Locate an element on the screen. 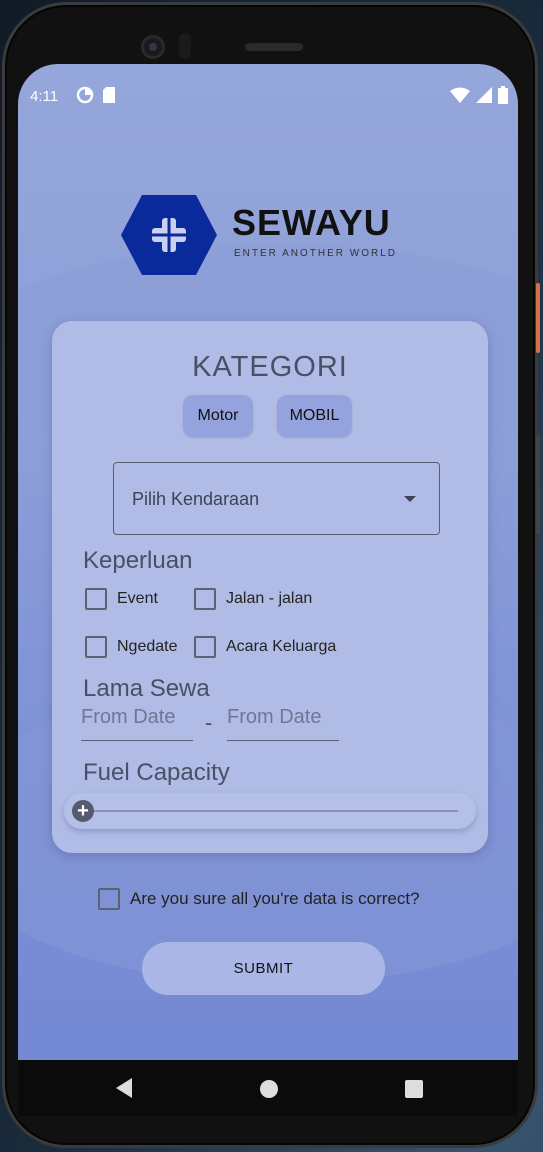  sensor is located at coordinates (185, 46).